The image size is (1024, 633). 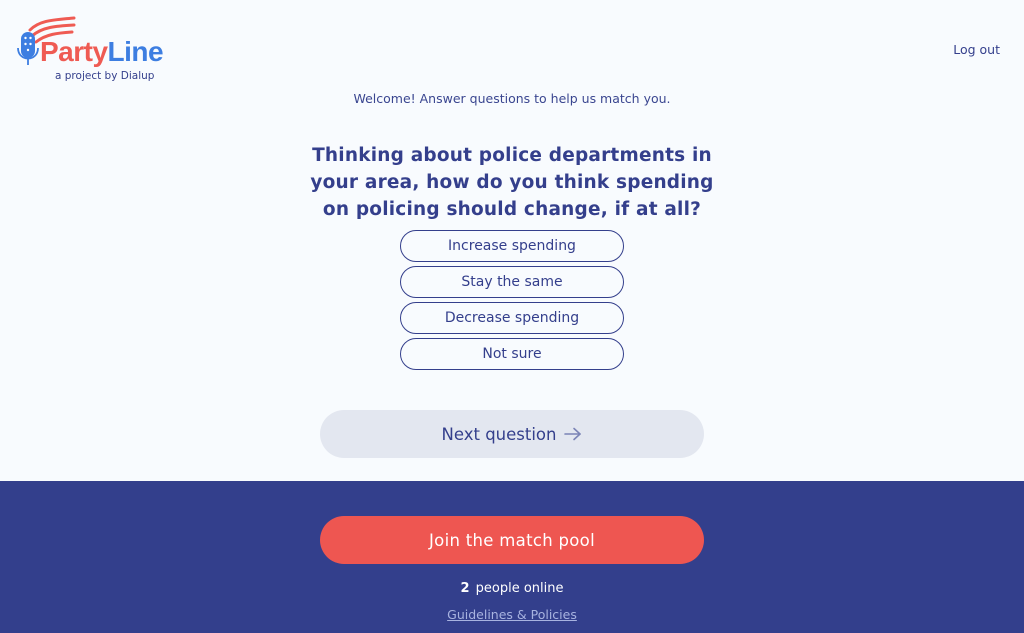 What do you see at coordinates (512, 318) in the screenshot?
I see `option-decrease-spending: Decrease spending` at bounding box center [512, 318].